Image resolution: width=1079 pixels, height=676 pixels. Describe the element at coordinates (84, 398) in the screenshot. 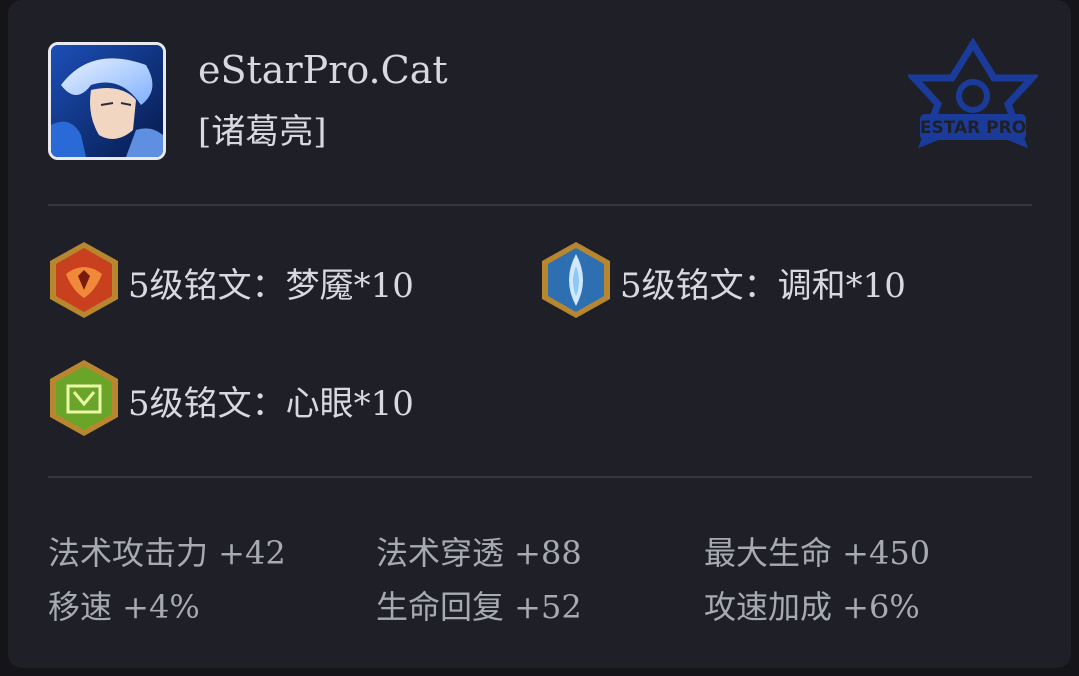

I see `green-rune-icon` at that location.